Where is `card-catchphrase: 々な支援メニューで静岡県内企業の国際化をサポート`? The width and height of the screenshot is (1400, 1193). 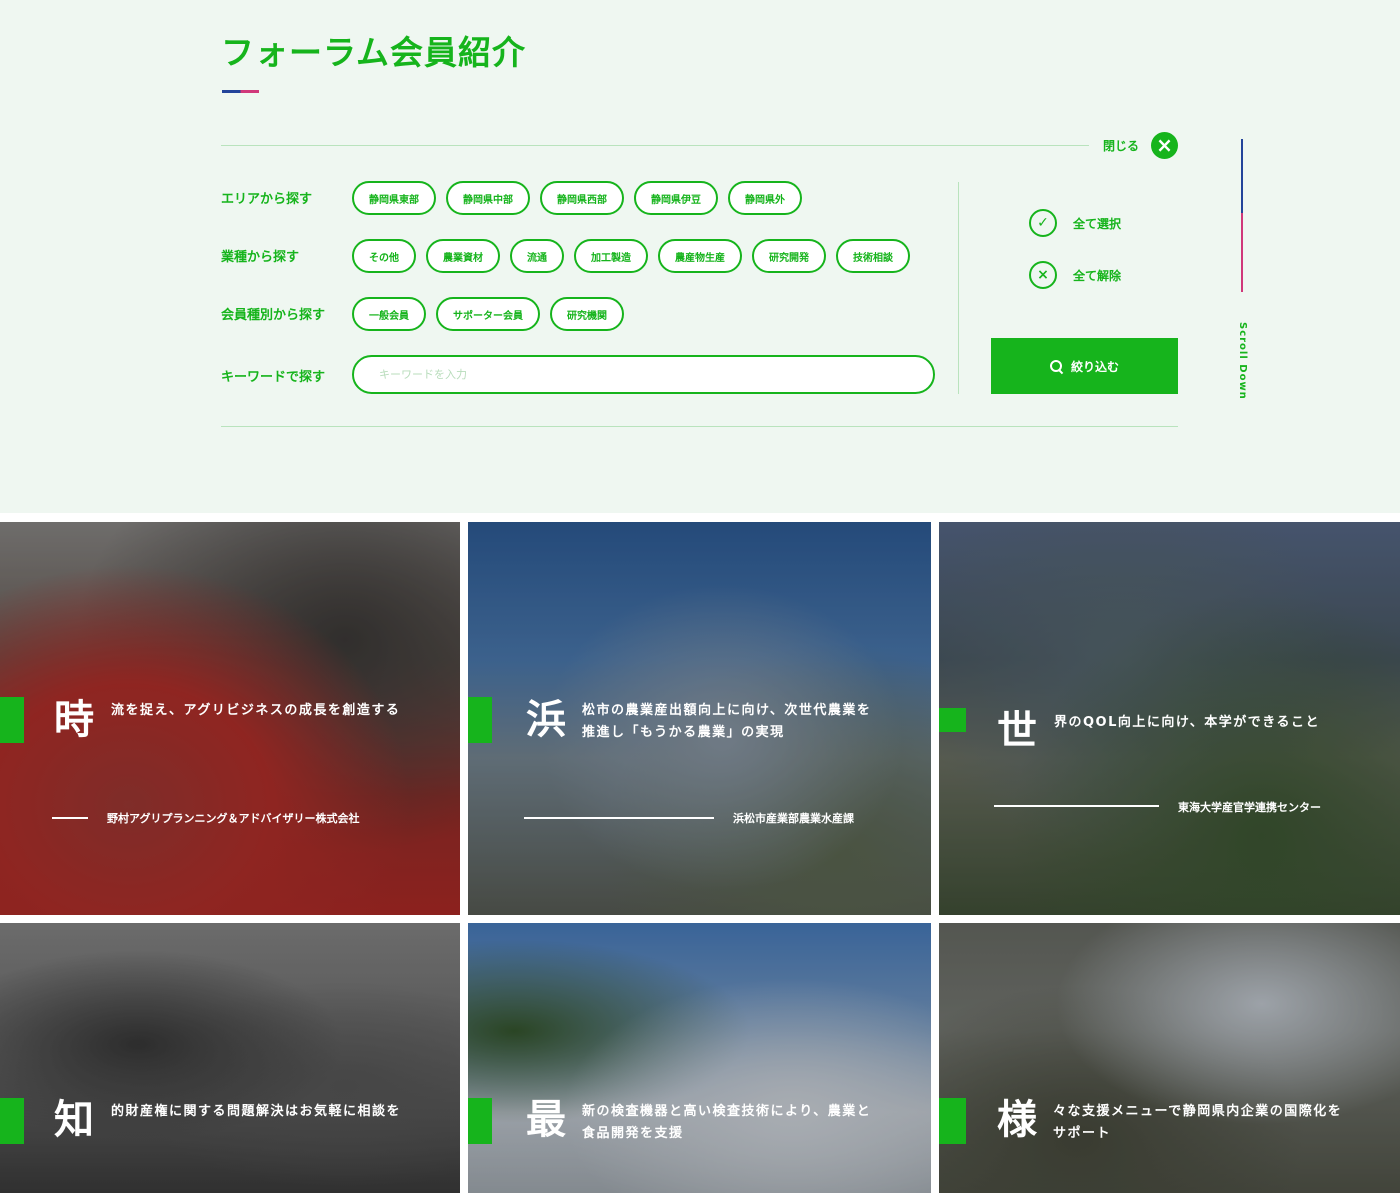
card-catchphrase: 々な支援メニューで静岡県内企業の国際化をサポート is located at coordinates (1198, 1122).